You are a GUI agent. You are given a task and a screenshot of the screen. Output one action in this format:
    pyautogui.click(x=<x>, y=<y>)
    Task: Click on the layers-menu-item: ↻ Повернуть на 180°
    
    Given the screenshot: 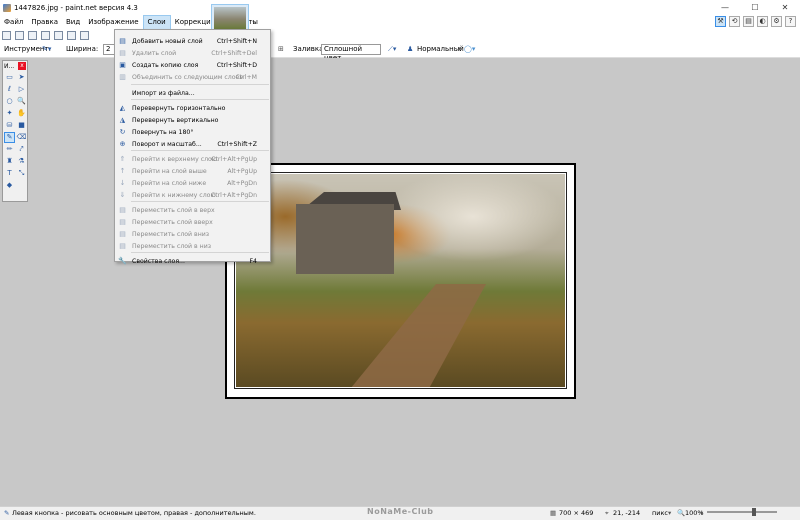 What is the action you would take?
    pyautogui.click(x=192, y=132)
    